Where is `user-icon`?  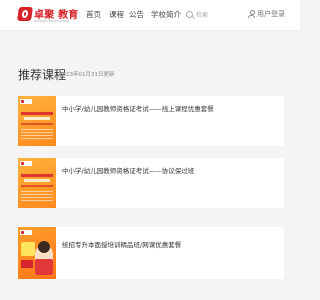
user-icon is located at coordinates (251, 14).